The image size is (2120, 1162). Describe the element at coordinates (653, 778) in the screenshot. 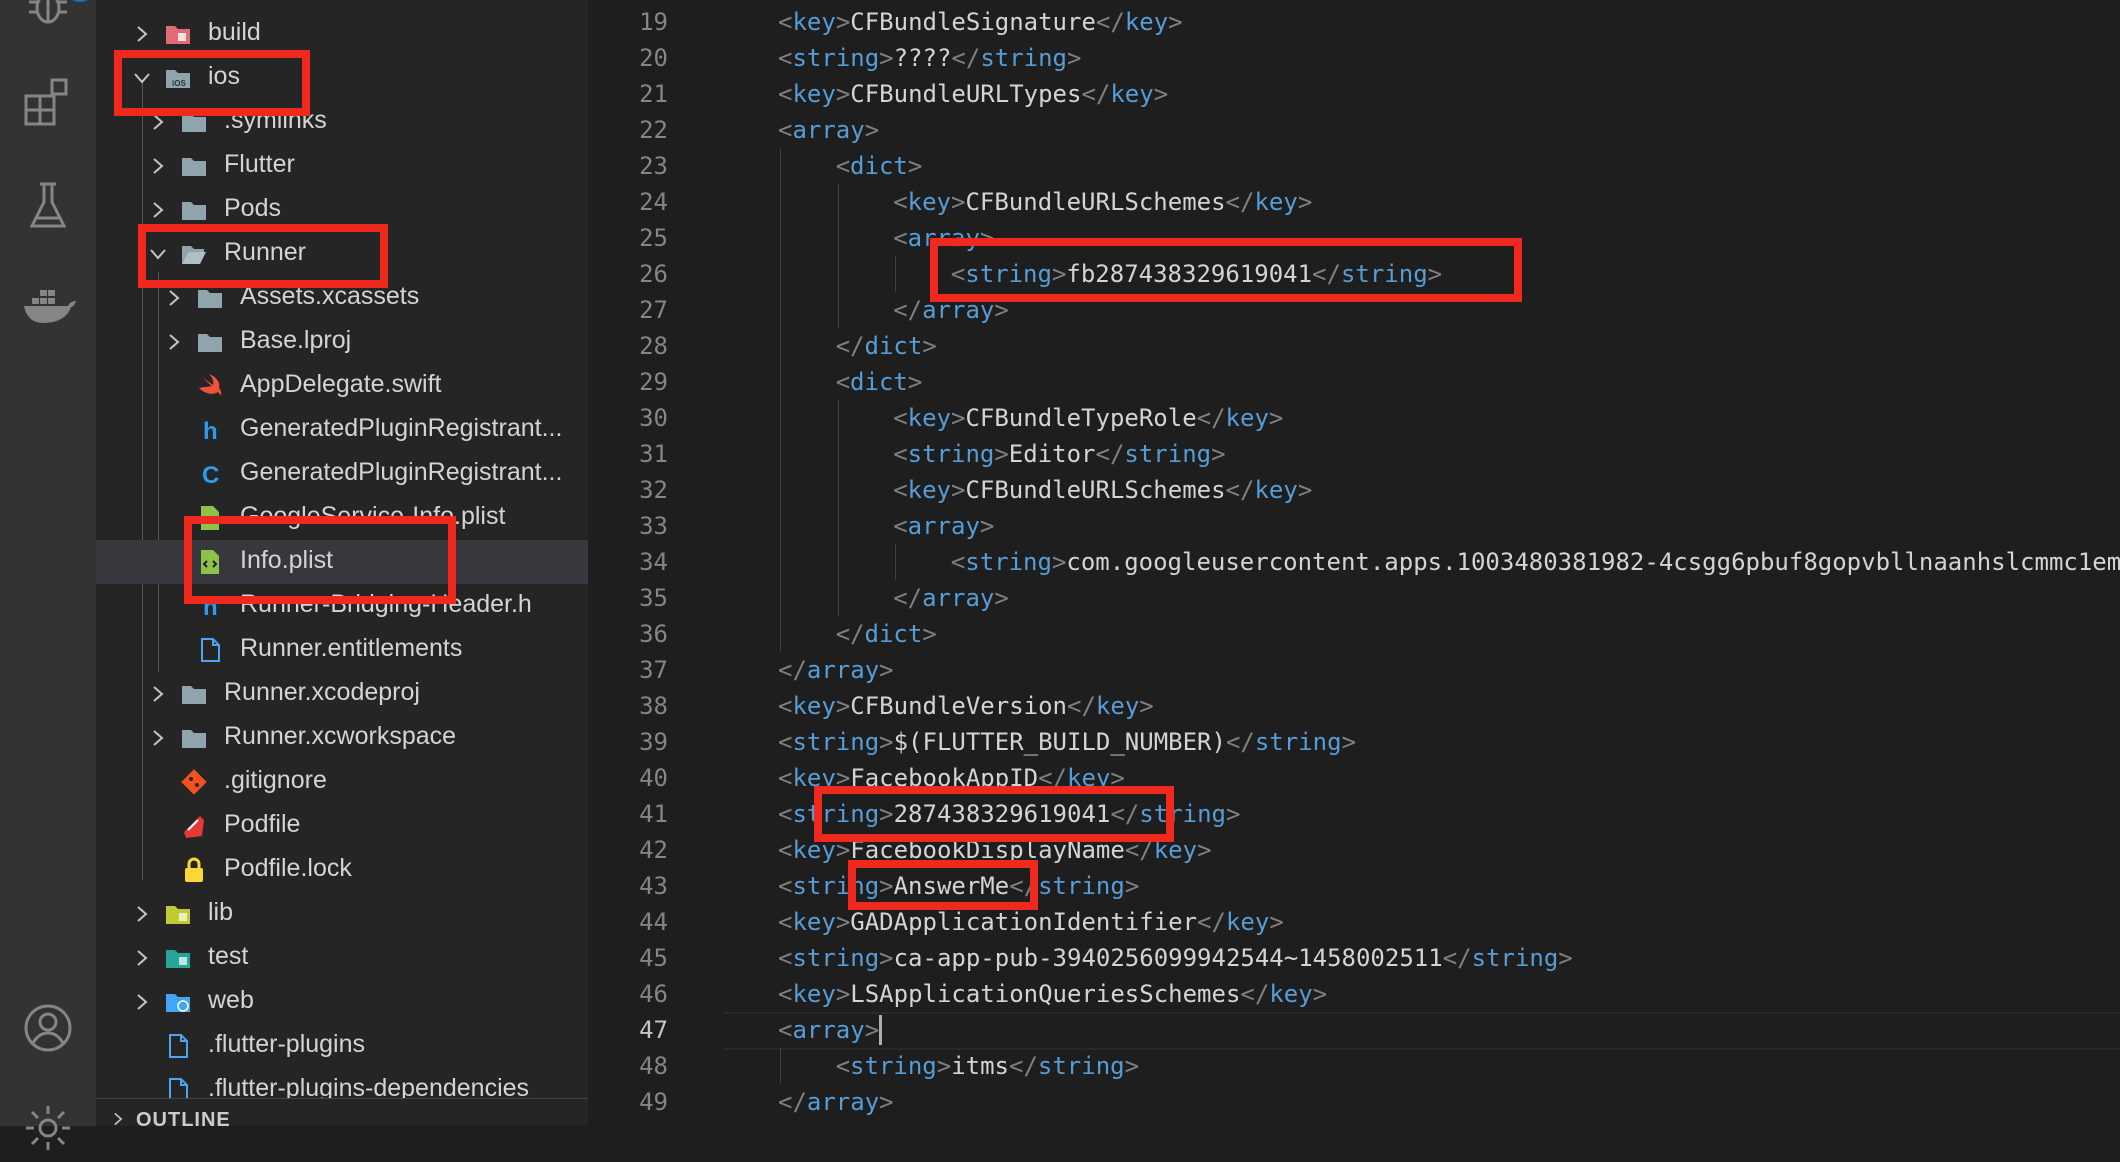

I see `line-number: 40` at that location.